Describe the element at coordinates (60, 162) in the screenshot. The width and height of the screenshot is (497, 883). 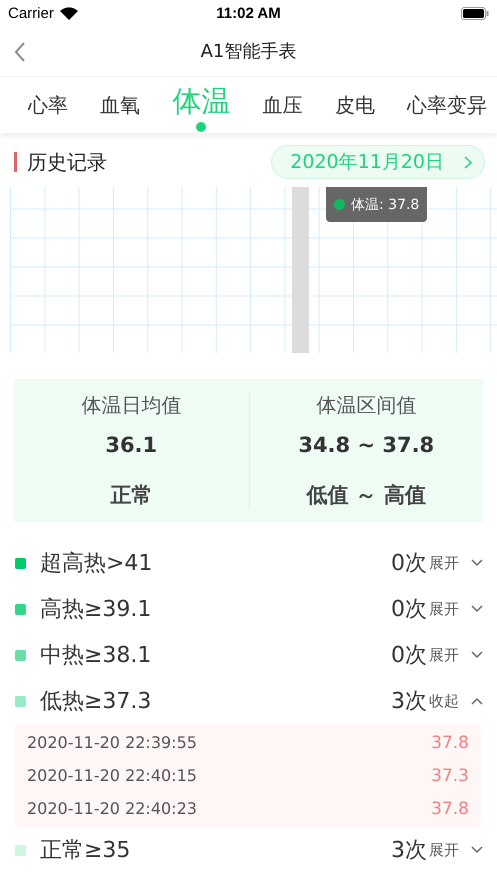
I see `section-title: 历史记录` at that location.